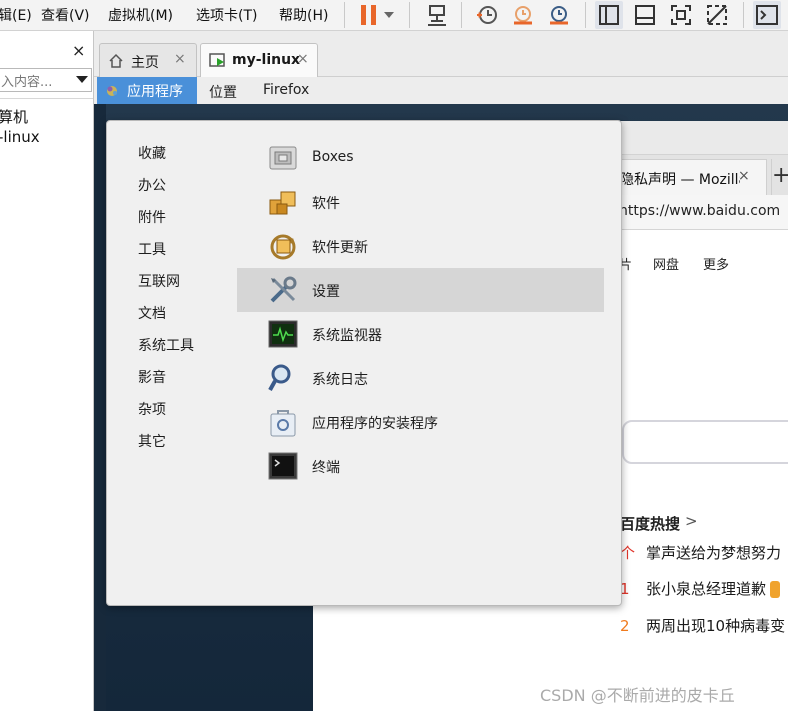 The height and width of the screenshot is (711, 788). I want to click on tab-my-linux-close-icon: ×, so click(303, 59).